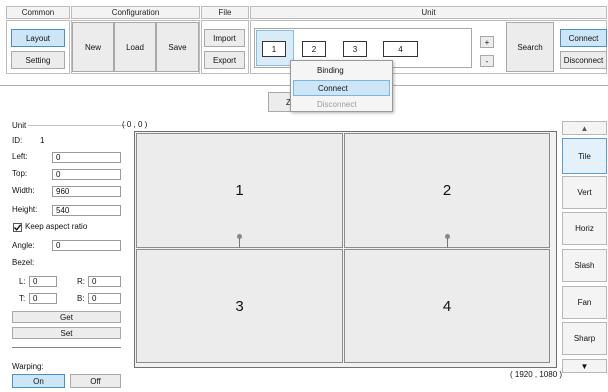  I want to click on layout-button: Layout, so click(38, 38).